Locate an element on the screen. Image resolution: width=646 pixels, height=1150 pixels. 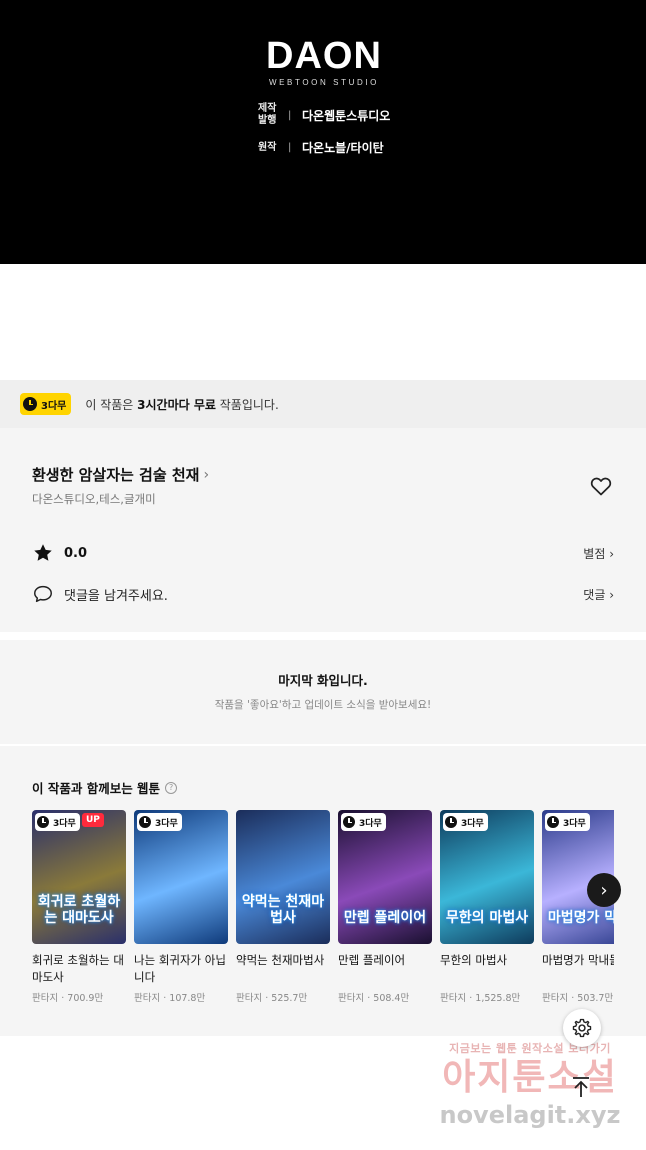
credit-row: 제작 발행 | 다온웹툰스튜디오 is located at coordinates (324, 115).